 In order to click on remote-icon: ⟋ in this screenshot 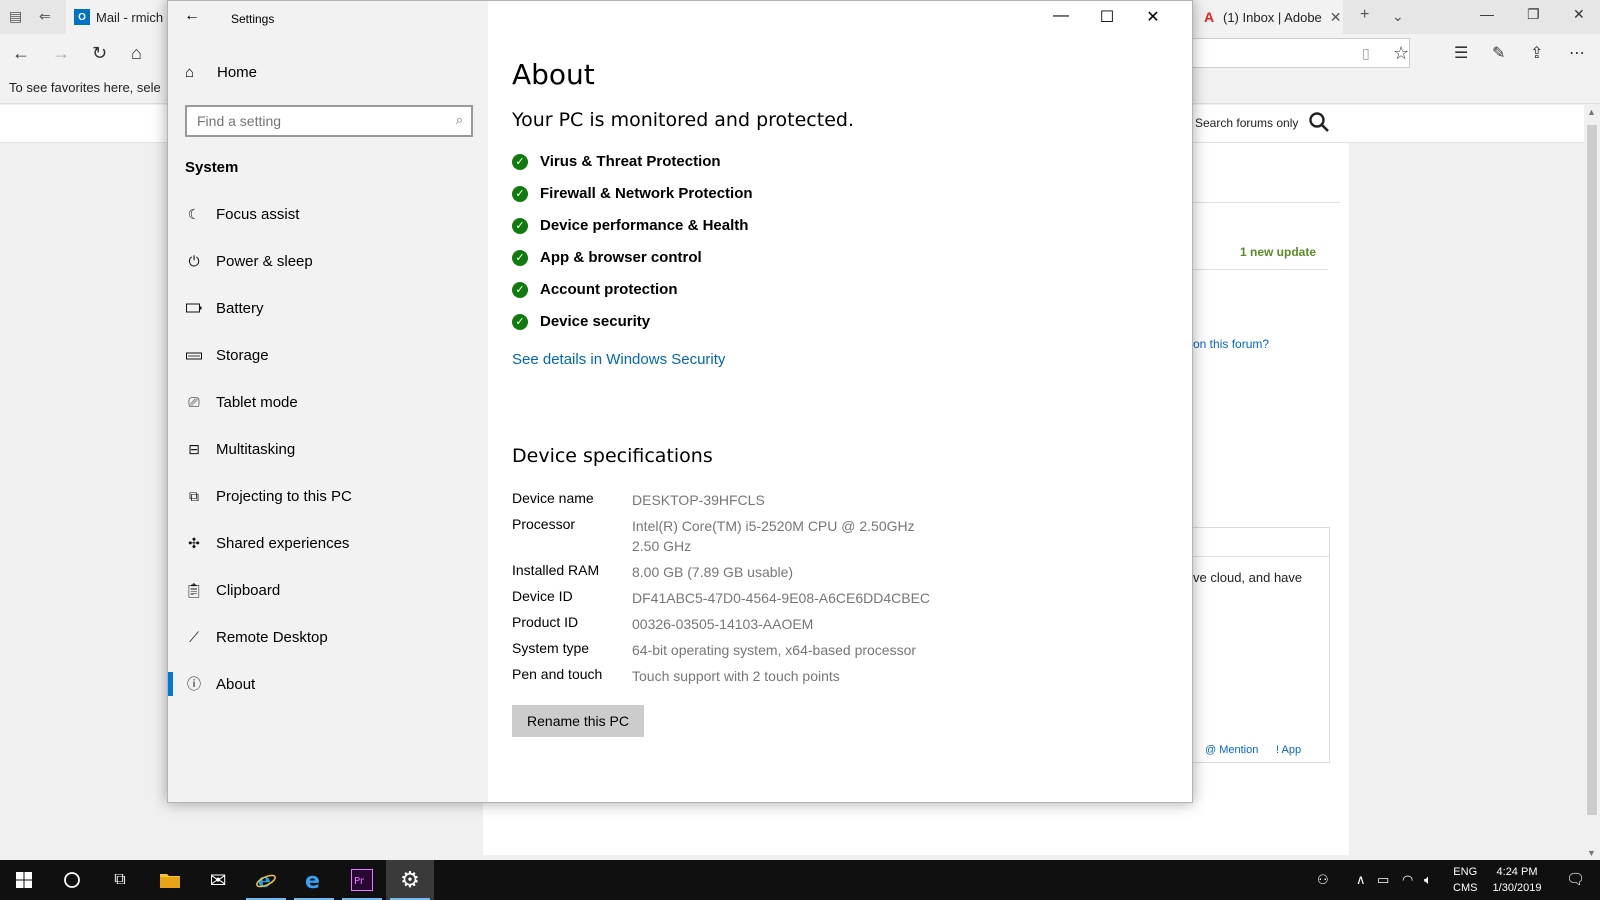, I will do `click(194, 636)`.